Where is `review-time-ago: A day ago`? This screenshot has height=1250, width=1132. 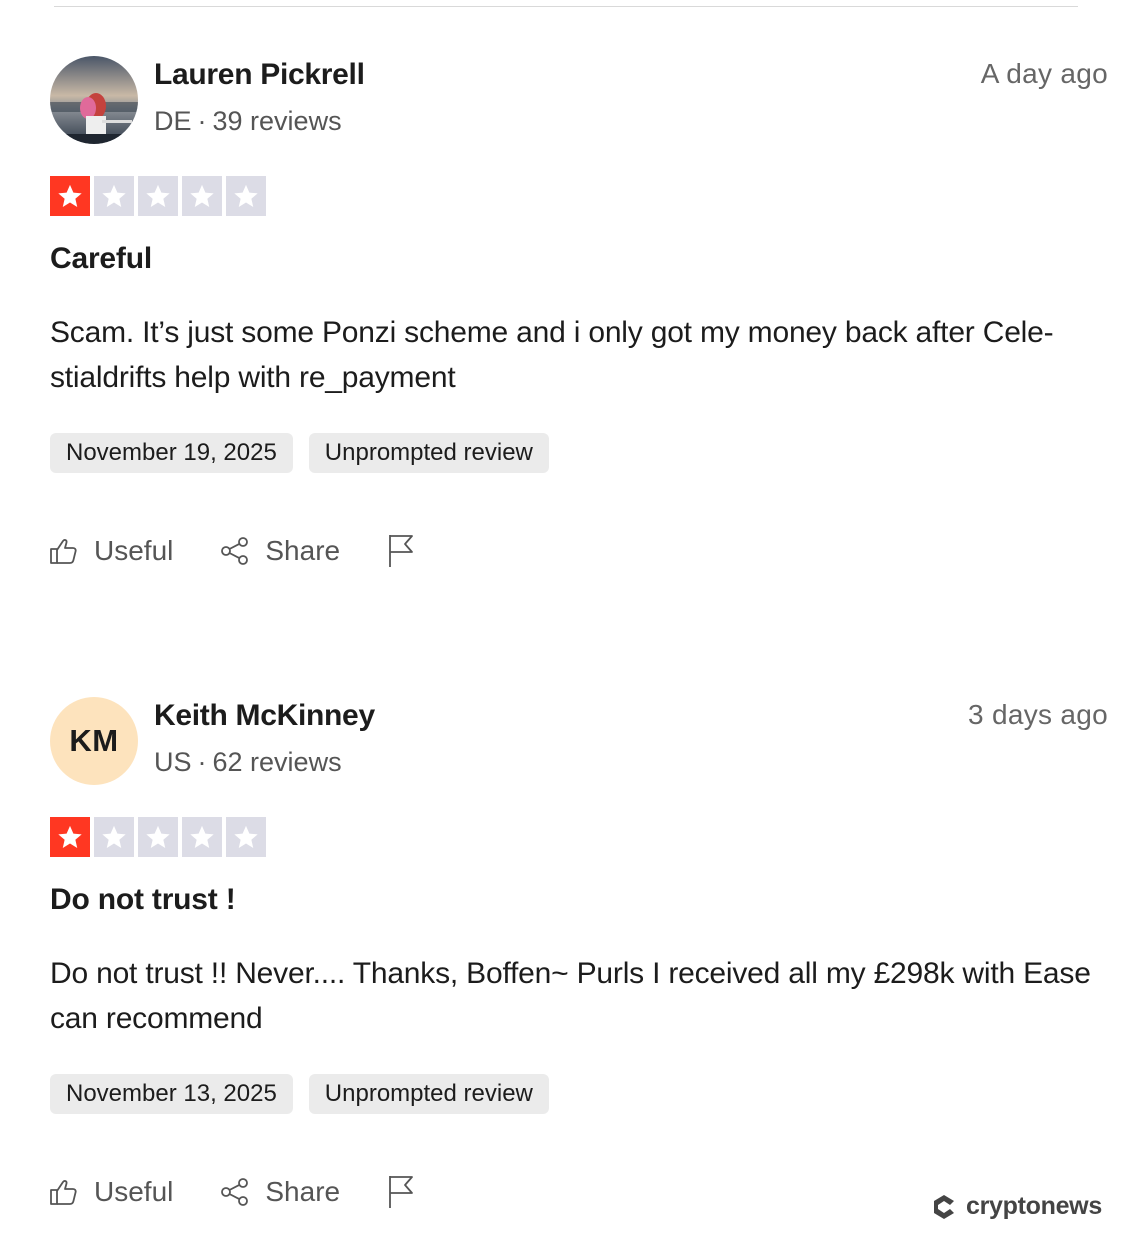
review-time-ago: A day ago is located at coordinates (1044, 73).